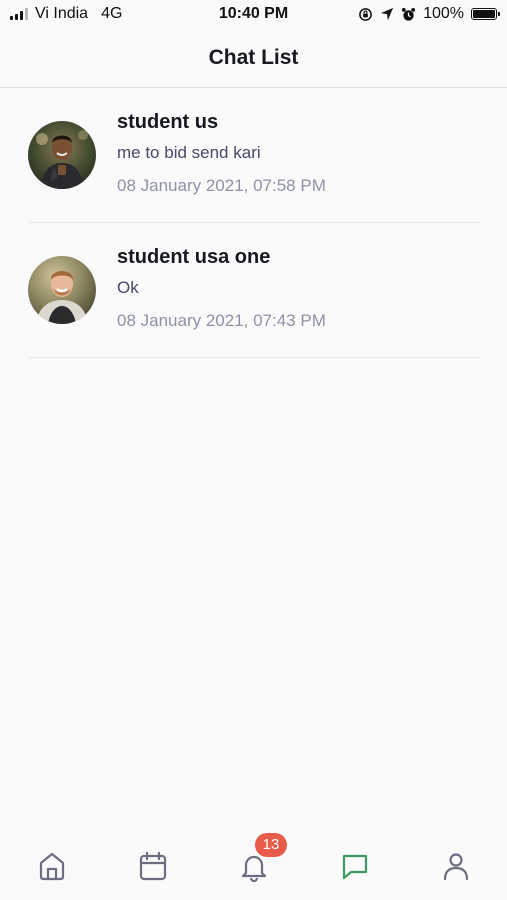 This screenshot has height=900, width=507. I want to click on profile-icon, so click(456, 867).